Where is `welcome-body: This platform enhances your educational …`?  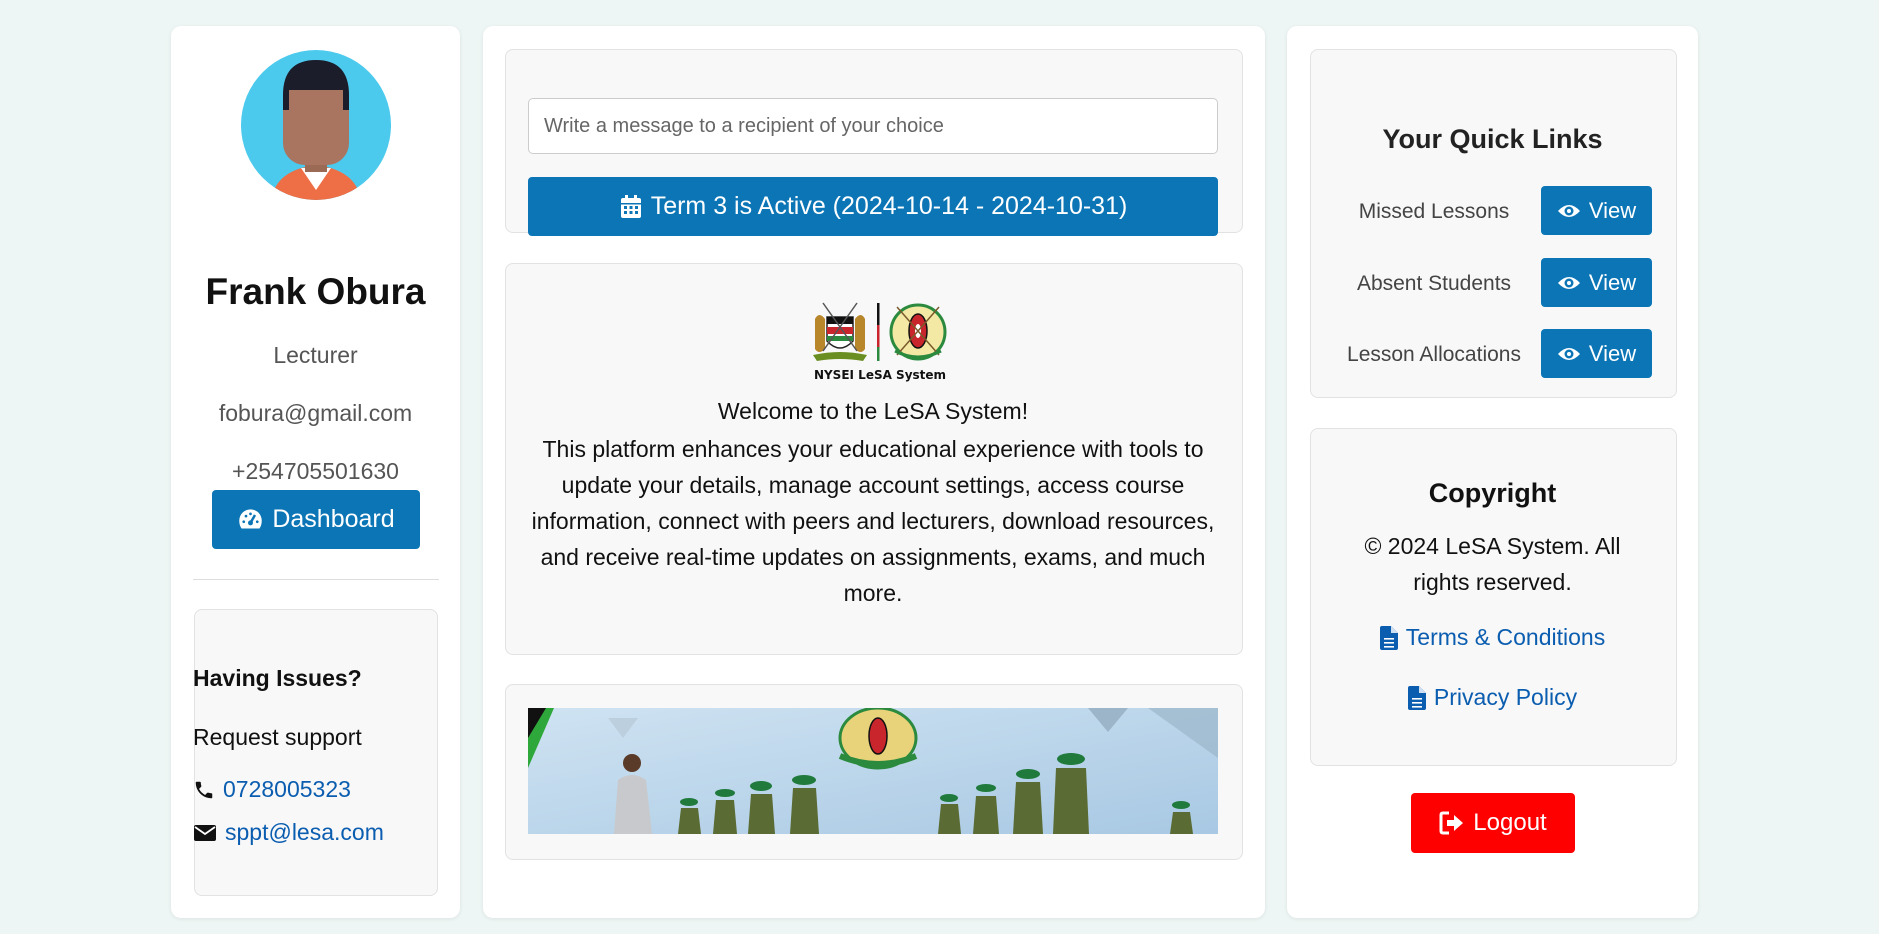
welcome-body: This platform enhances your educational … is located at coordinates (873, 521).